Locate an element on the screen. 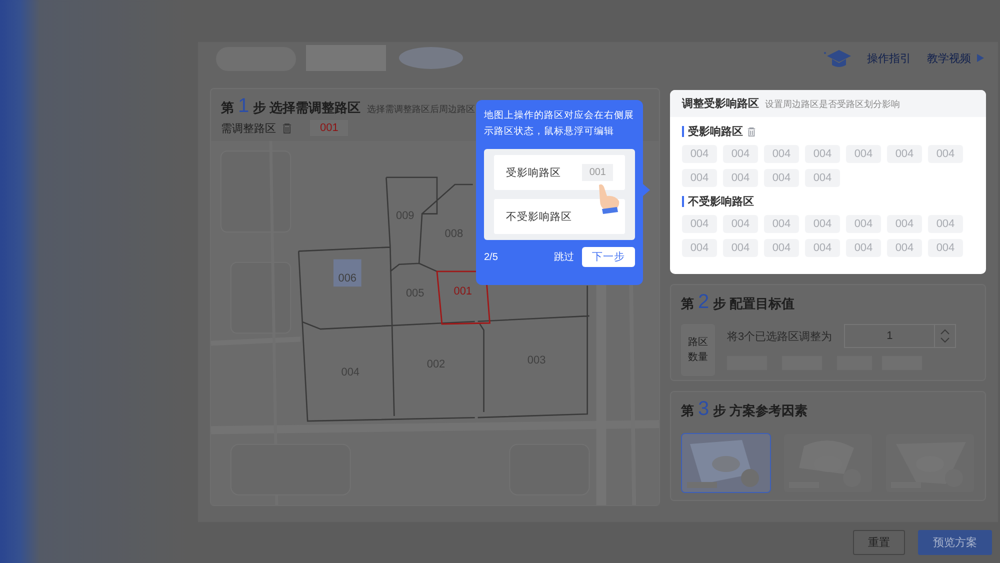 This screenshot has height=563, width=1000. quantity-label: 路区数量 is located at coordinates (698, 350).